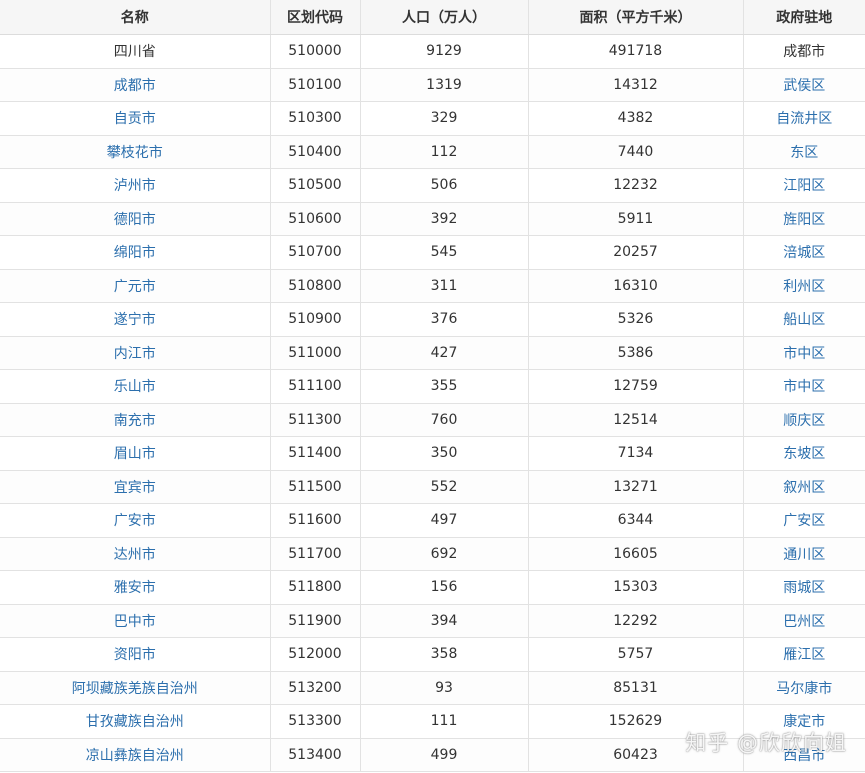 This screenshot has height=773, width=865. I want to click on cell-name: 乐山市, so click(135, 386).